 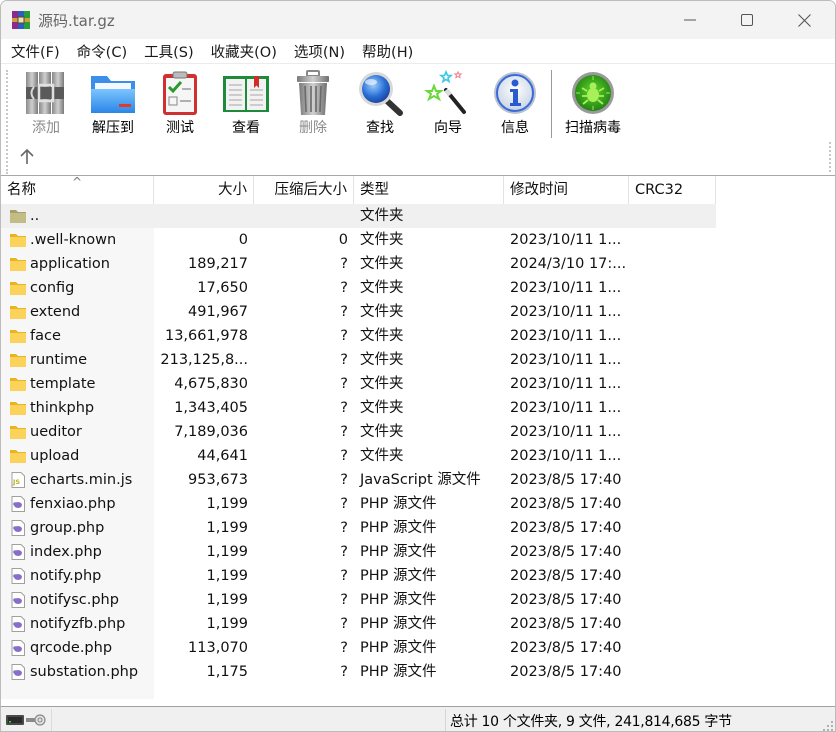 What do you see at coordinates (358, 576) in the screenshot?
I see `file-row: notify.php 1,199? PHP 源文件 2023/8/5 17:40` at bounding box center [358, 576].